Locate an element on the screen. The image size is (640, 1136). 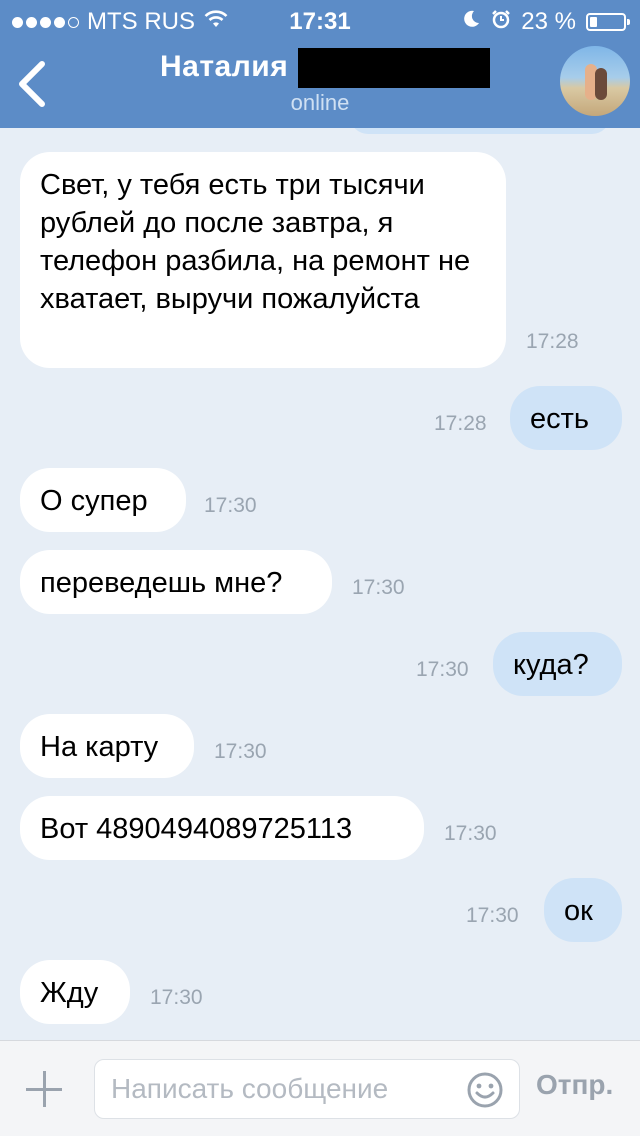
alarm-icon is located at coordinates (501, 22).